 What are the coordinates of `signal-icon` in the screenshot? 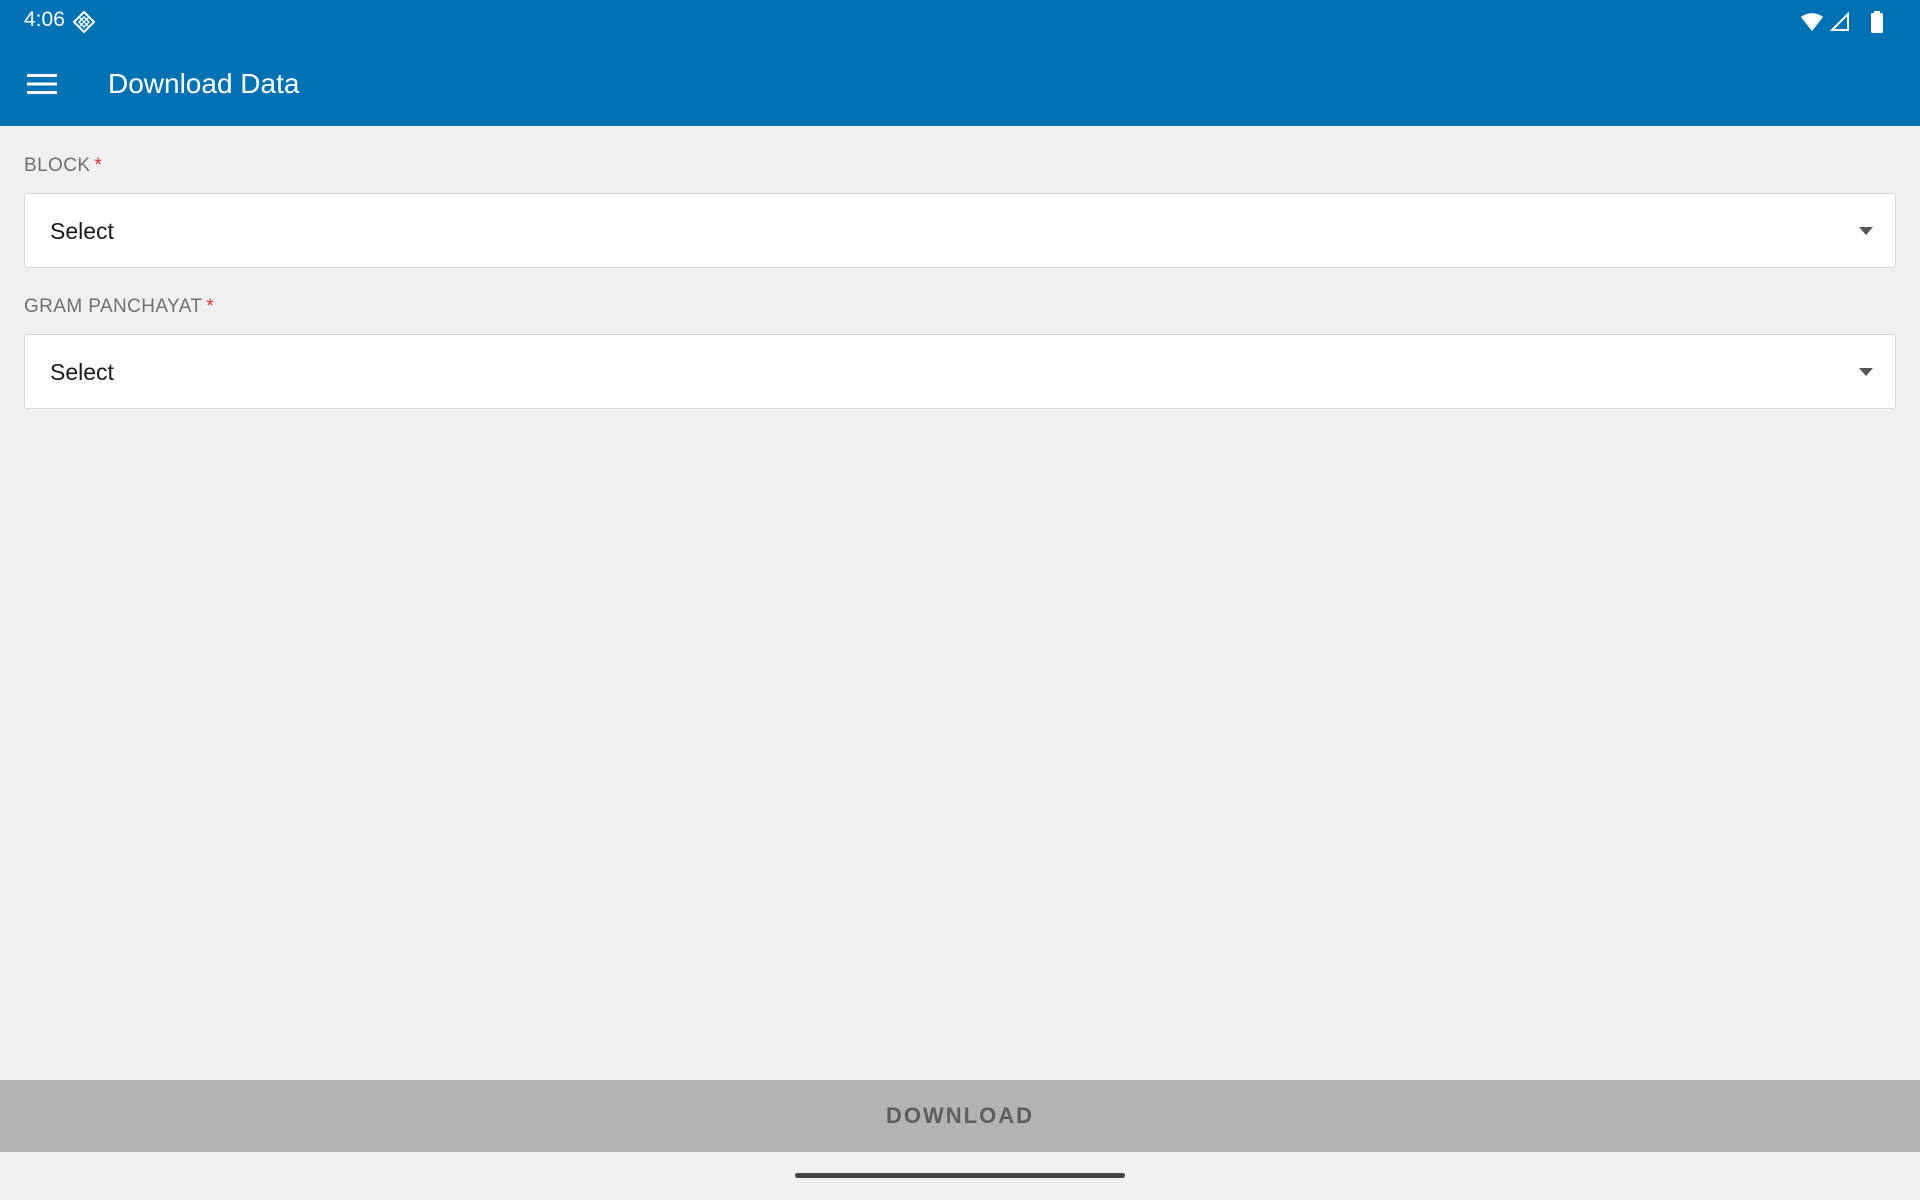 It's located at (1840, 22).